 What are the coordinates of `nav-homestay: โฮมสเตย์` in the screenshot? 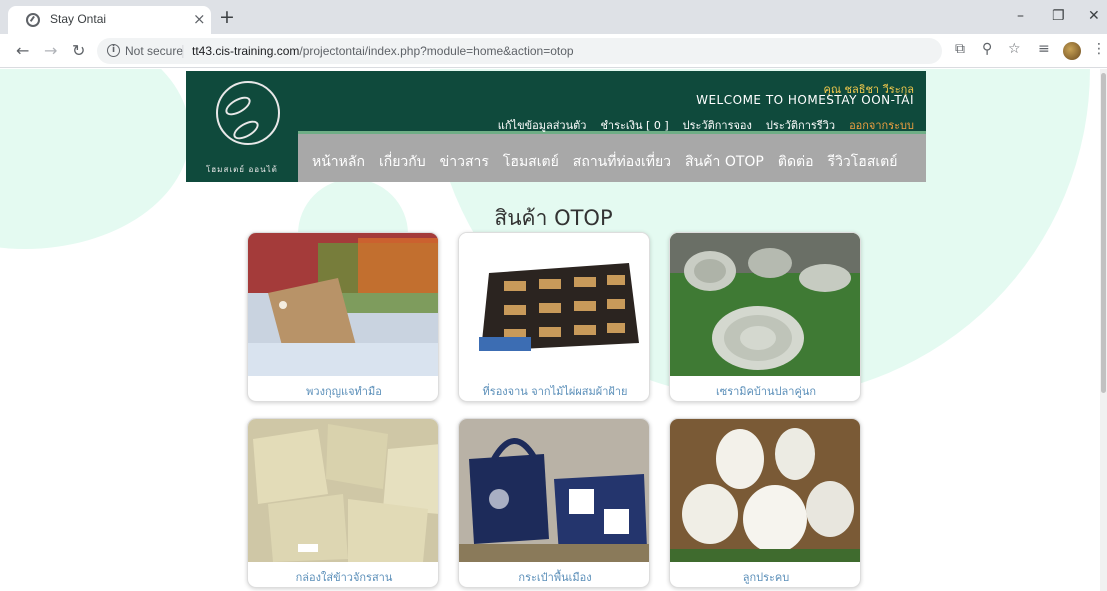 It's located at (531, 162).